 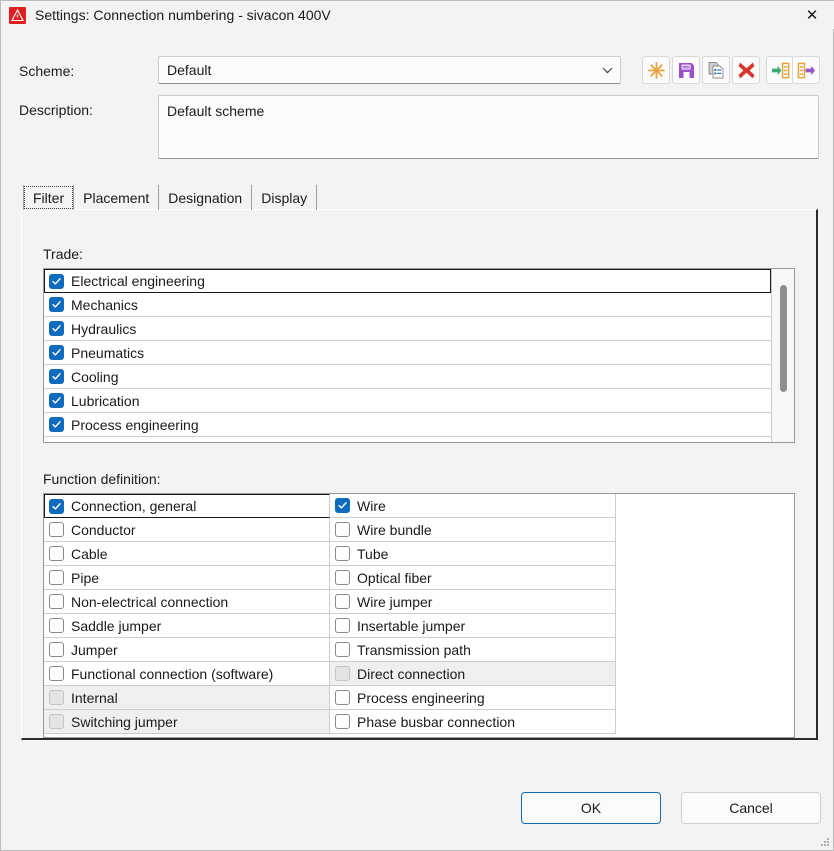 What do you see at coordinates (473, 626) in the screenshot?
I see `list-item: Insertable jumper` at bounding box center [473, 626].